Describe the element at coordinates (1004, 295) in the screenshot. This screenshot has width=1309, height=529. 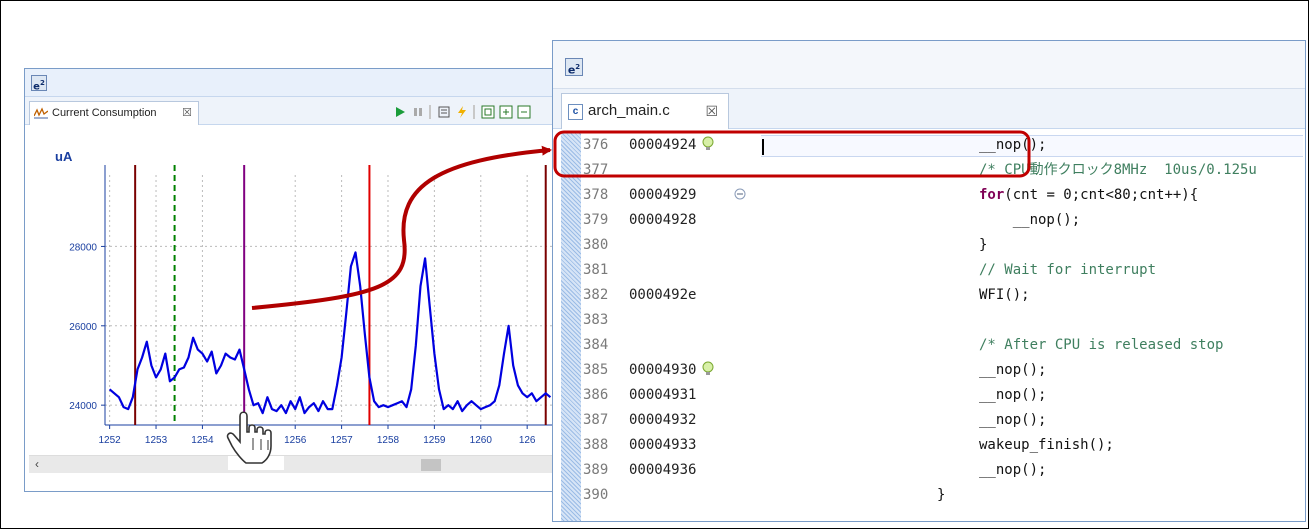
I see `code-text: WFI();` at that location.